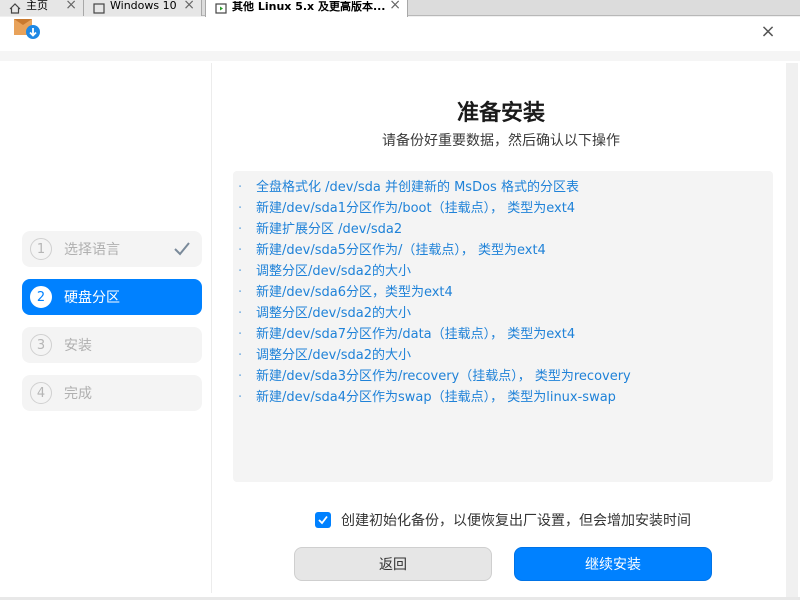 Image resolution: width=800 pixels, height=600 pixels. I want to click on tab-linux-vm-close-icon: ×, so click(395, 6).